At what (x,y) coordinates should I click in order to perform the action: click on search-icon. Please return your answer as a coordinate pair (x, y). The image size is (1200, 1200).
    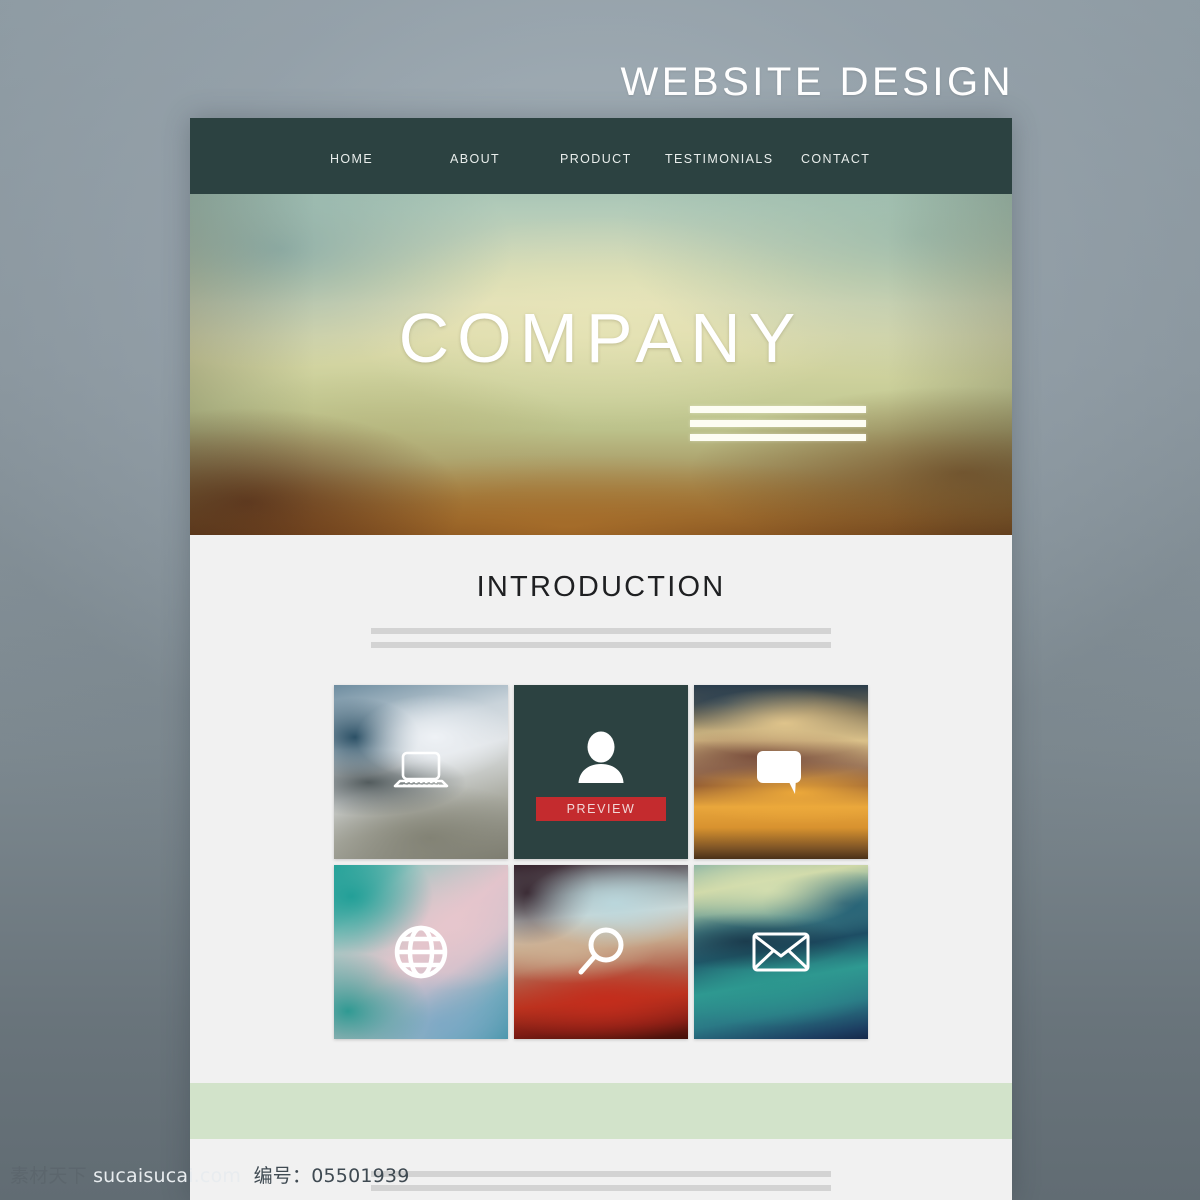
    Looking at the image, I should click on (601, 952).